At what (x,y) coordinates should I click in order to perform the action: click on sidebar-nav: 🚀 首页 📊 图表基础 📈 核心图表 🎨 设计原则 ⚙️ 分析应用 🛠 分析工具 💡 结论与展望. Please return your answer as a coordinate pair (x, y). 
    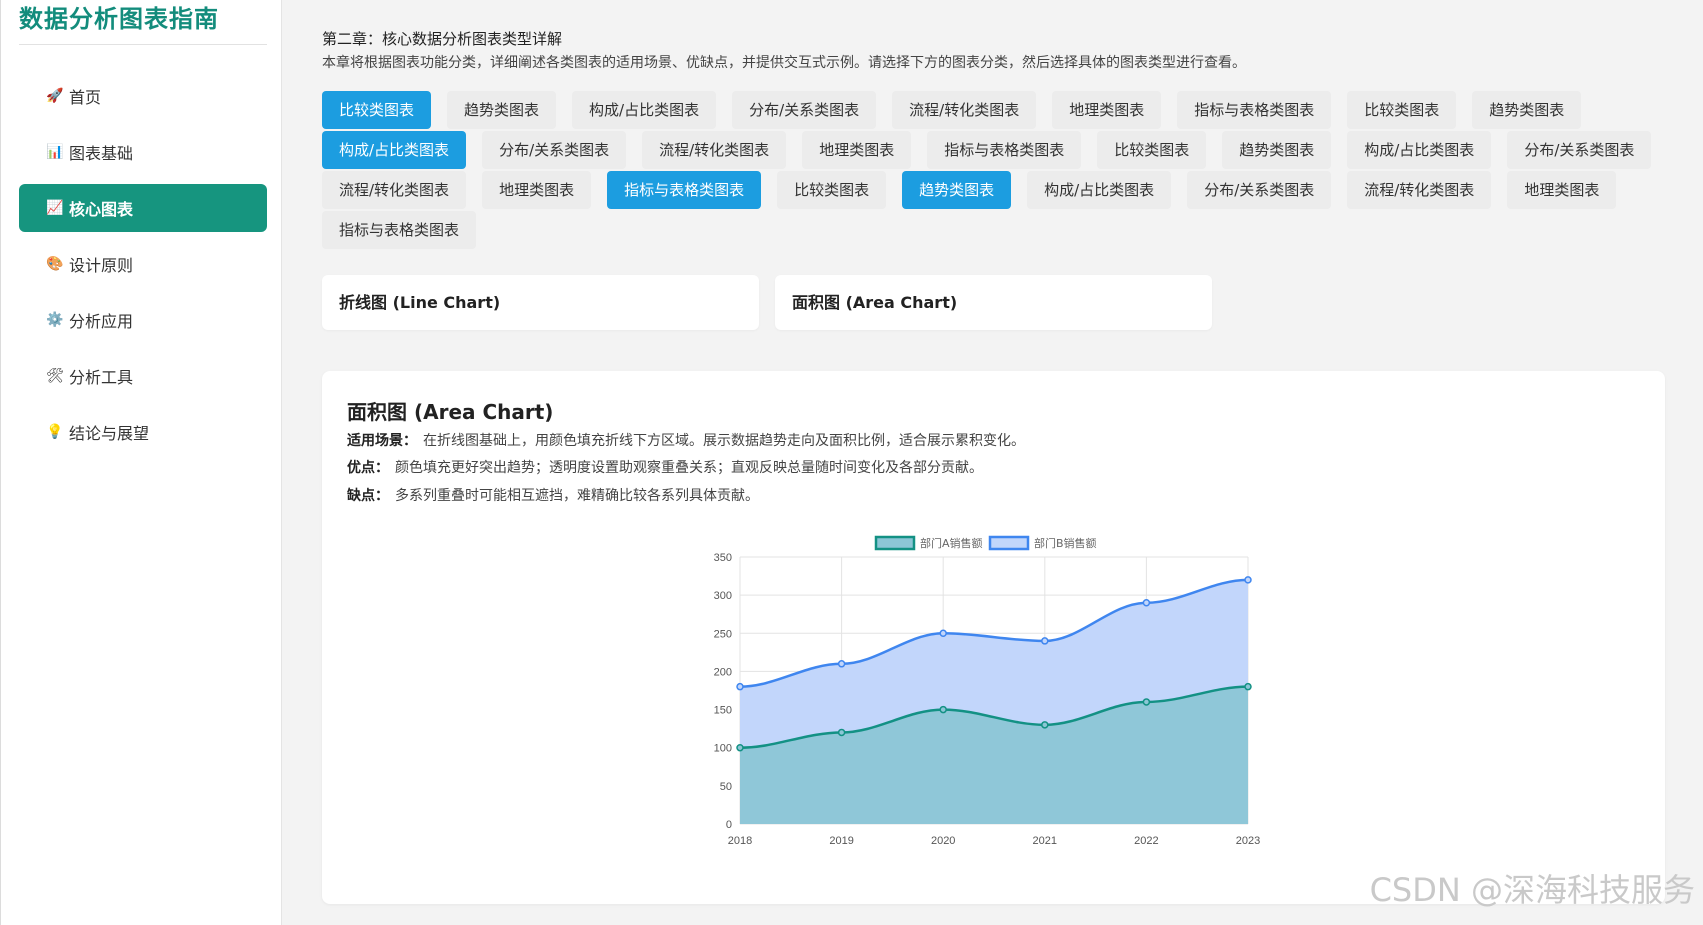
    Looking at the image, I should click on (143, 268).